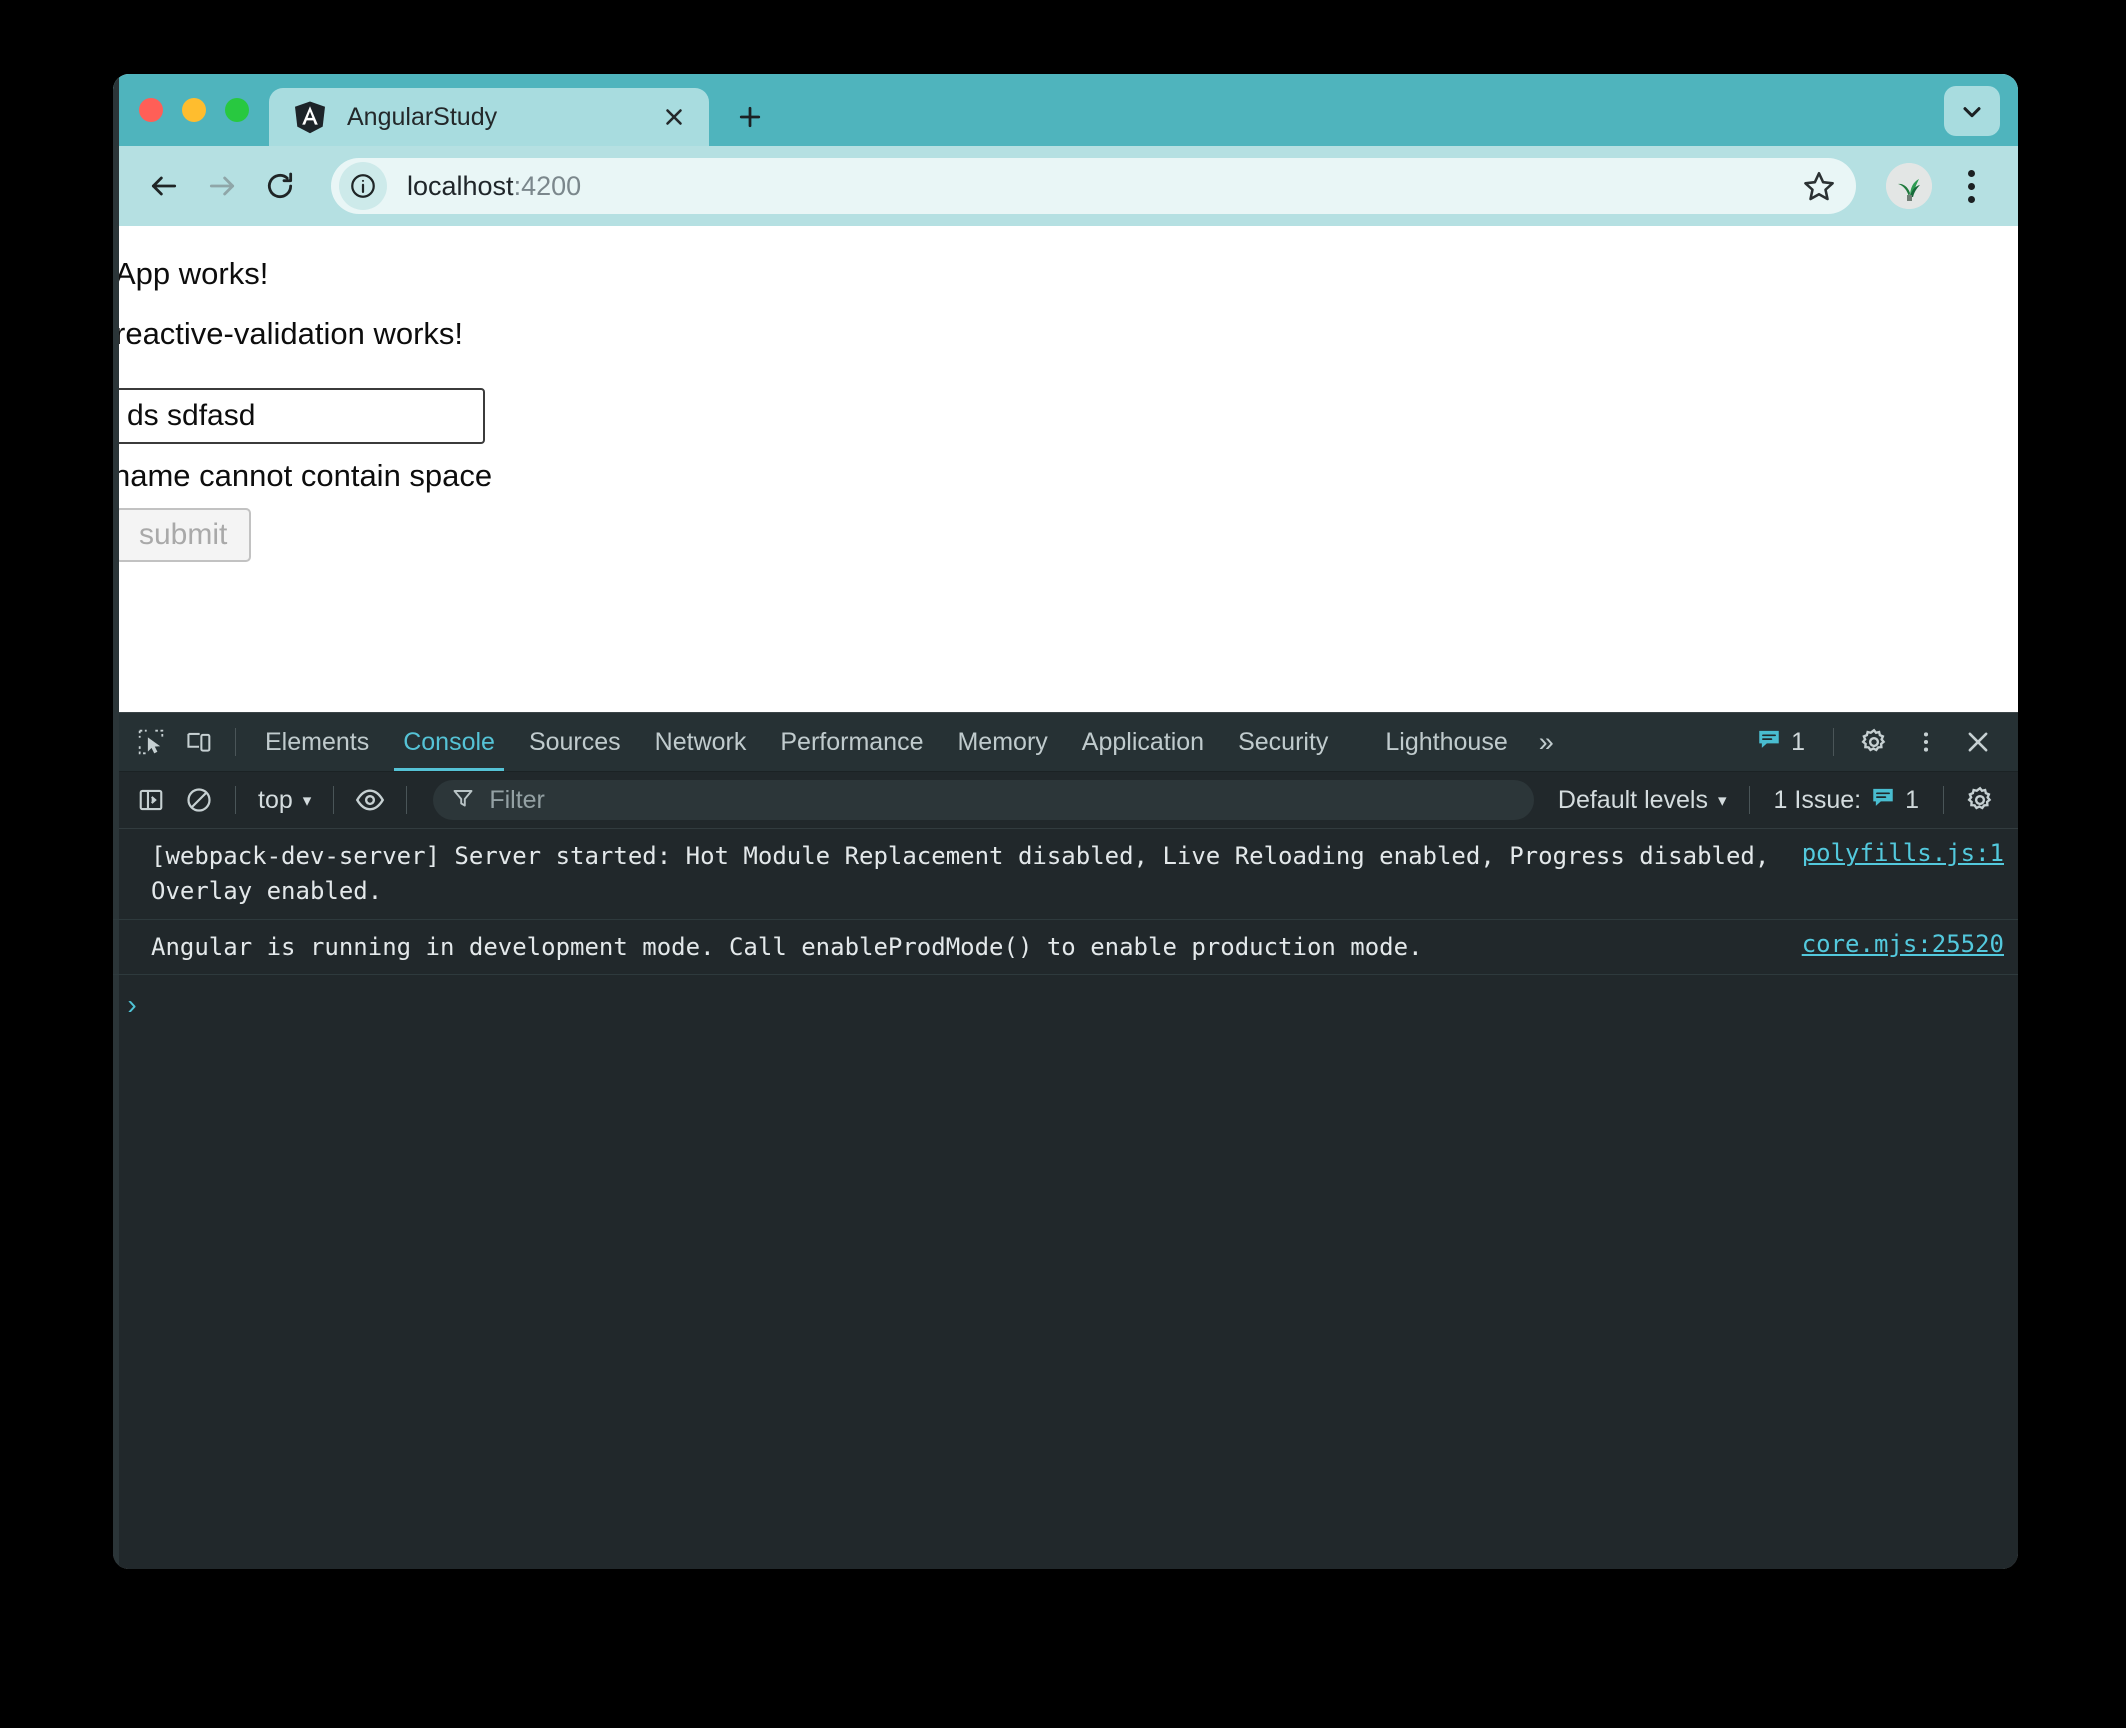 Image resolution: width=2126 pixels, height=1728 pixels. I want to click on address-bar: localhost:4200, so click(1093, 186).